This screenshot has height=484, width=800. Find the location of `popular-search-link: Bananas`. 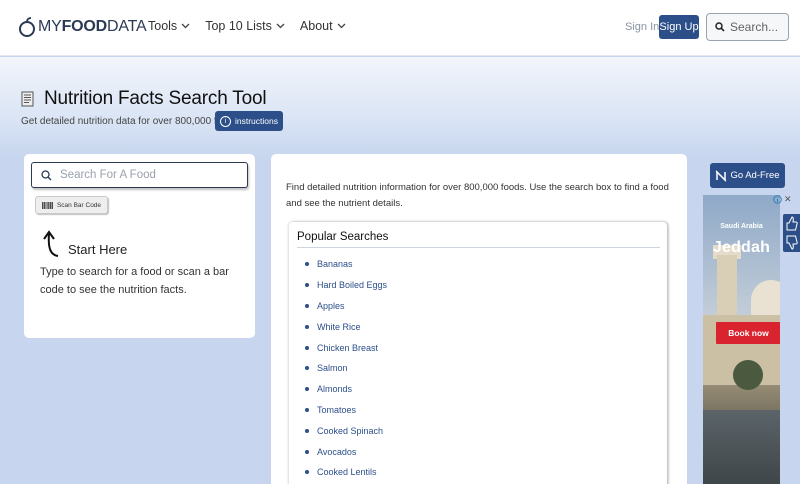

popular-search-link: Bananas is located at coordinates (346, 264).